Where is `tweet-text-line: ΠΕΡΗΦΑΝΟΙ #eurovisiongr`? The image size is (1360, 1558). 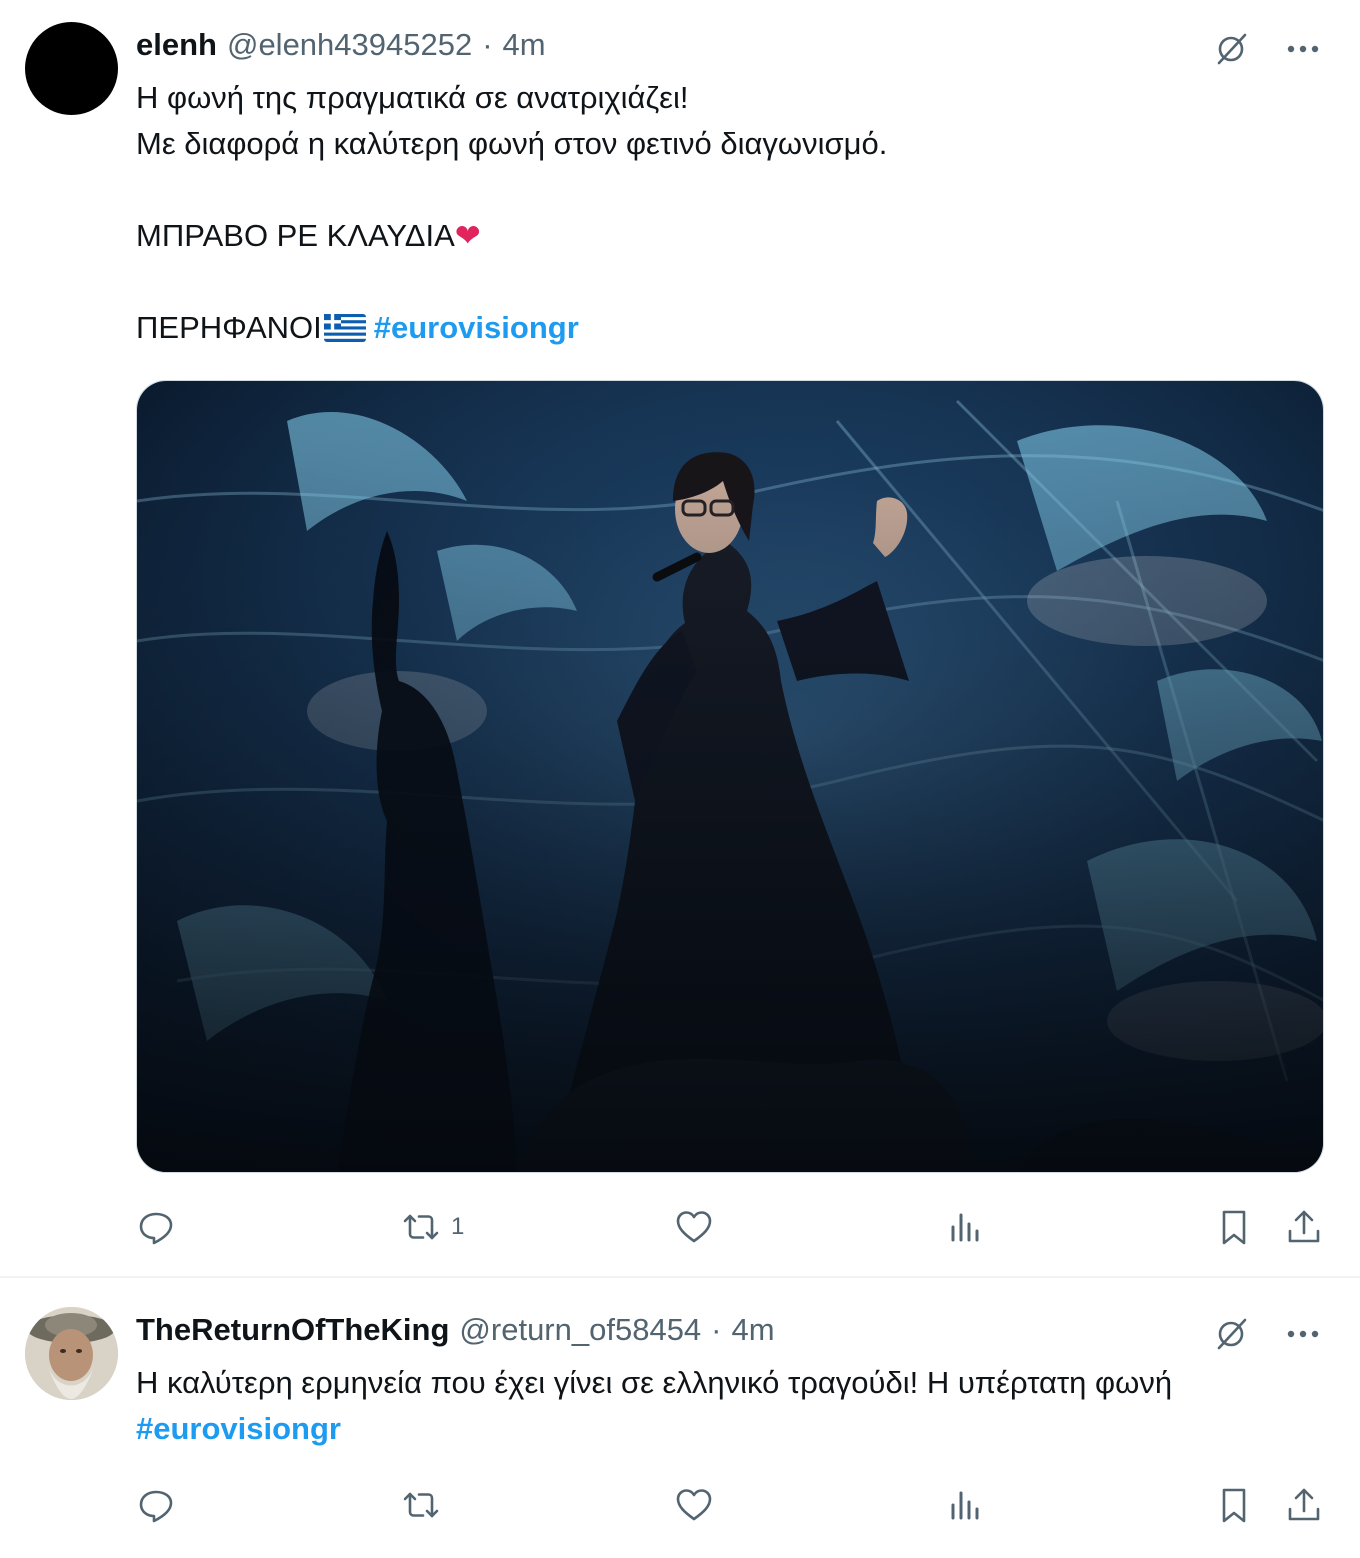
tweet-text-line: ΠΕΡΗΦΑΝΟΙ #eurovisiongr is located at coordinates (731, 328).